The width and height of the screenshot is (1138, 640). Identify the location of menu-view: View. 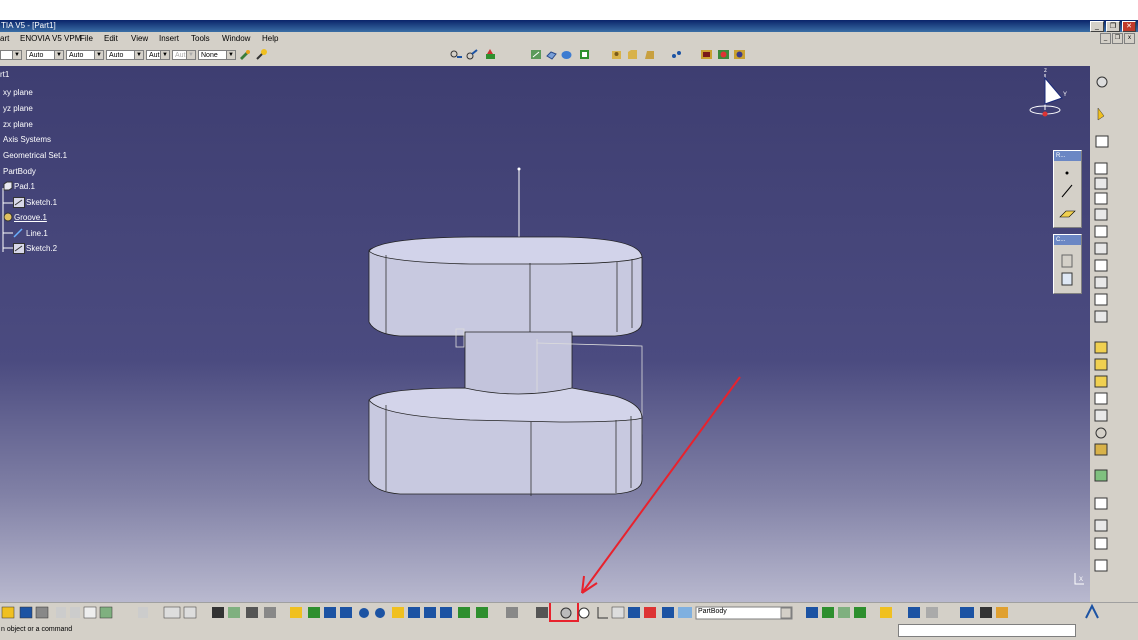
(139, 38).